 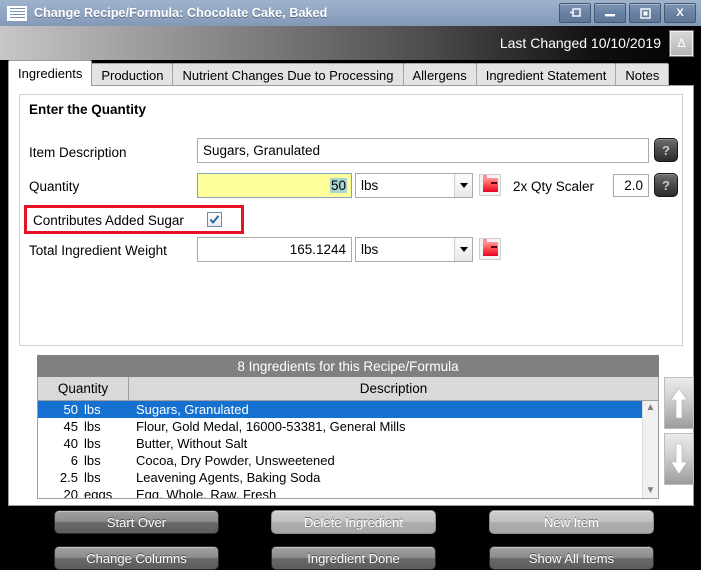 What do you see at coordinates (50, 73) in the screenshot?
I see `tab-ingredients: Ingredients` at bounding box center [50, 73].